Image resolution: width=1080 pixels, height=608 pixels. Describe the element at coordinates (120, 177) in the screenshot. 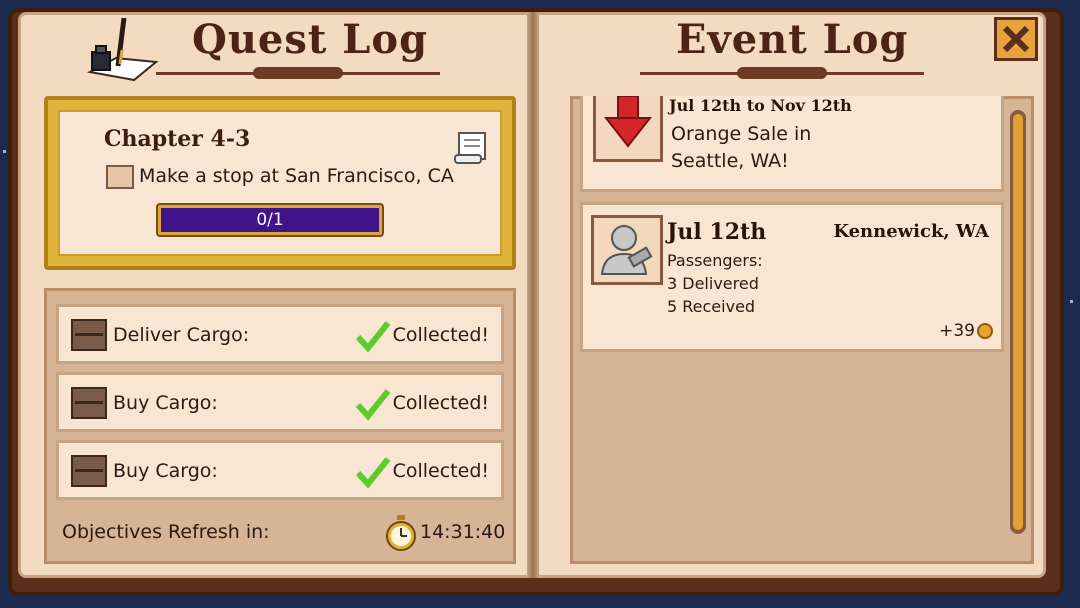

I see `map-stop-icon` at that location.